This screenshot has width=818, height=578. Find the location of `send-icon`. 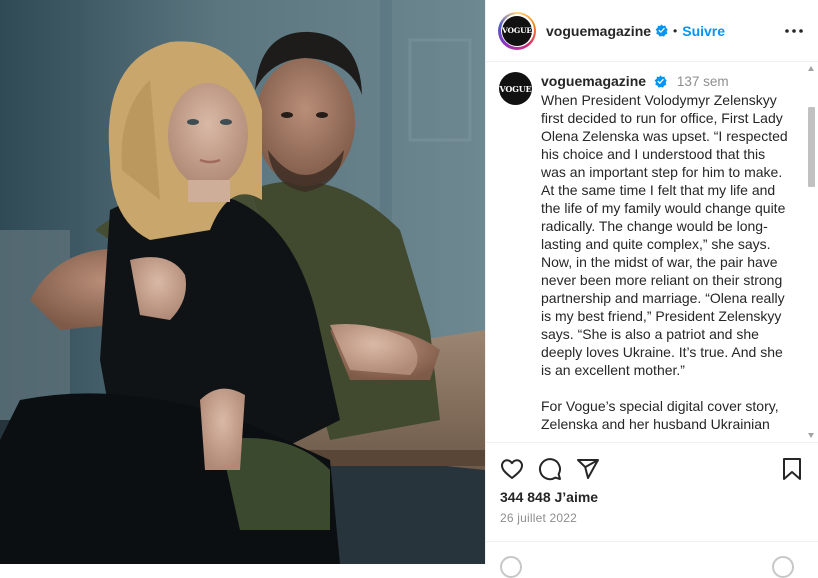

send-icon is located at coordinates (588, 469).